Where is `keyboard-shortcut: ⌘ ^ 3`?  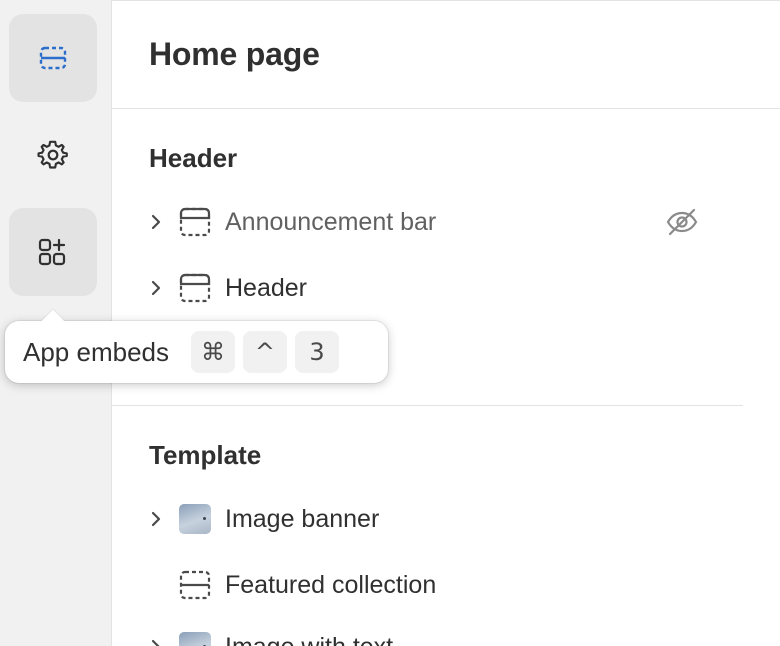 keyboard-shortcut: ⌘ ^ 3 is located at coordinates (264, 352).